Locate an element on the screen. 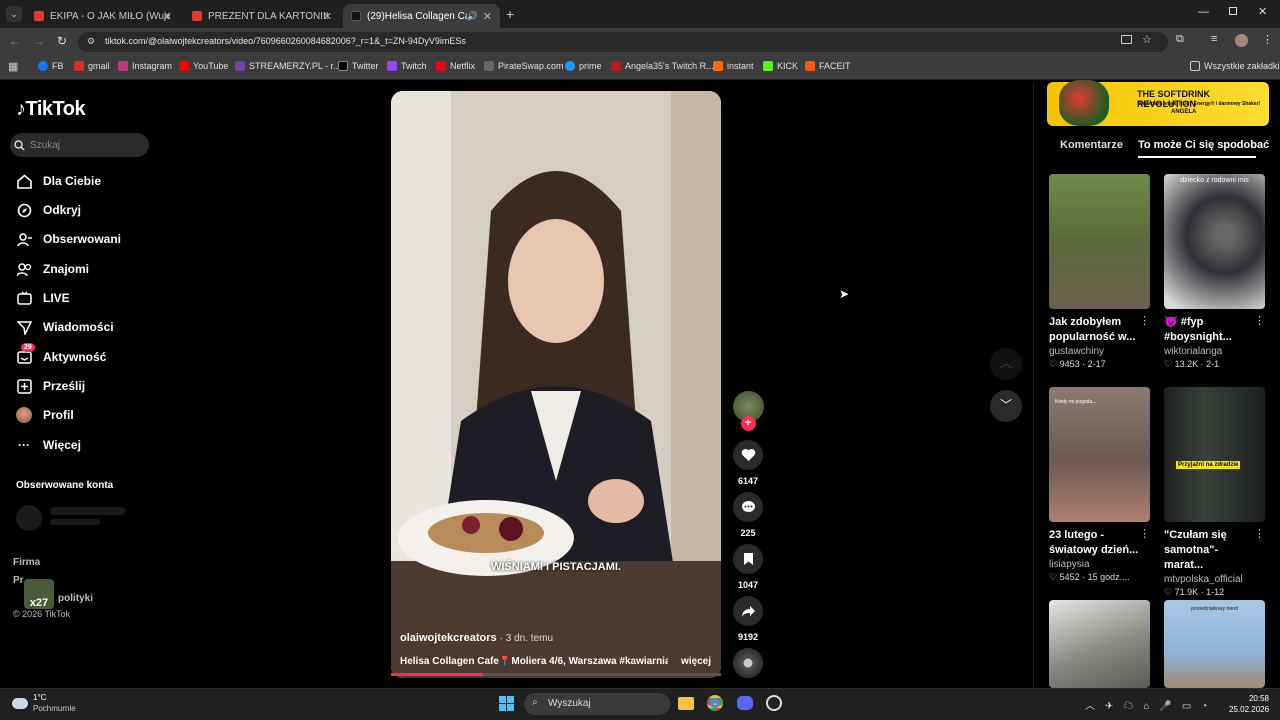 The image size is (1280, 720). tab-comments: Komentarze is located at coordinates (1091, 145).